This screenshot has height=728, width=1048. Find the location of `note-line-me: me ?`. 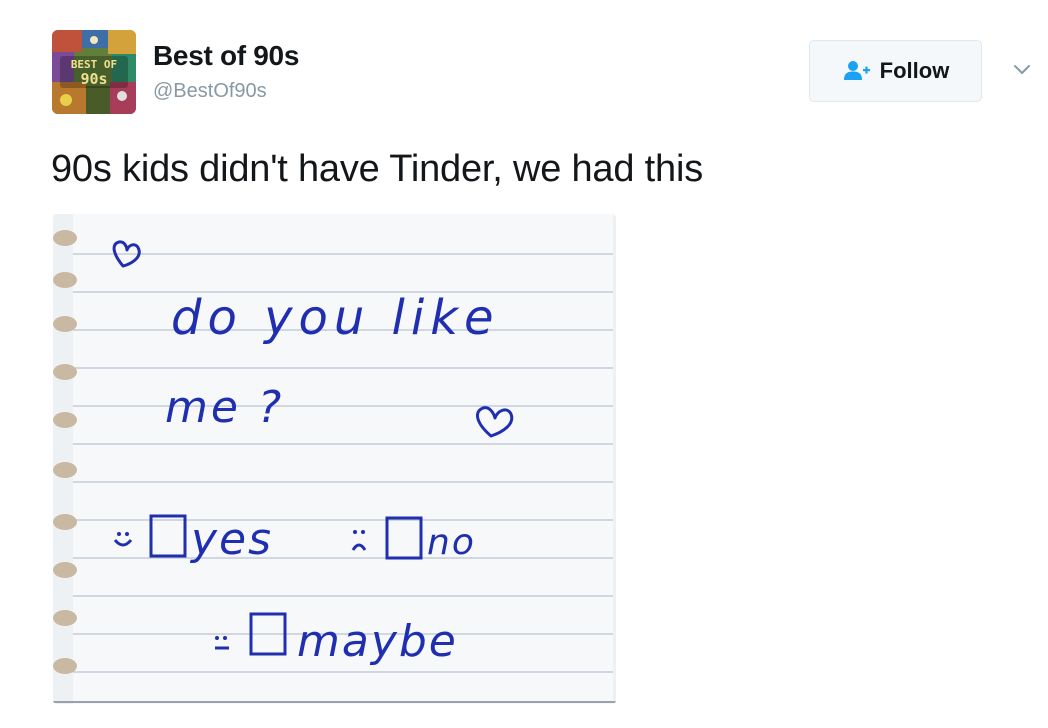

note-line-me: me ? is located at coordinates (224, 407).